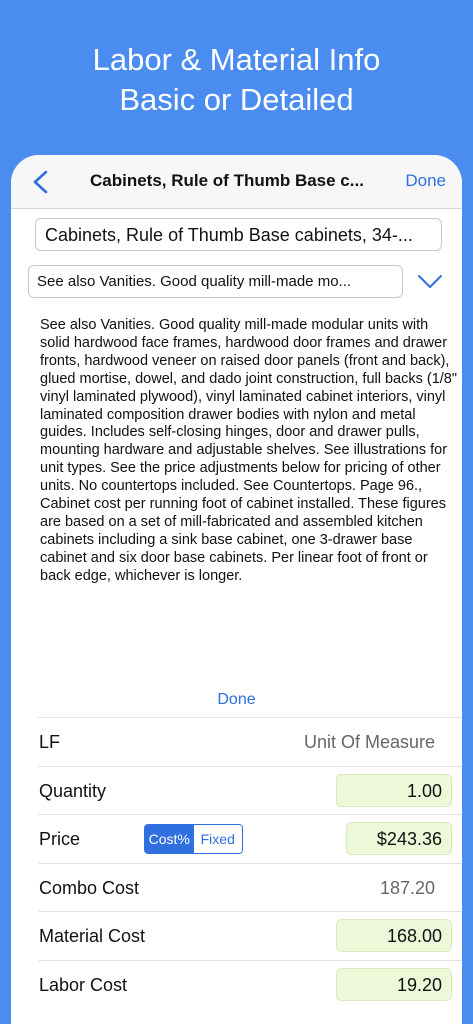  What do you see at coordinates (250, 790) in the screenshot?
I see `quantity-row: Quantity 1.00` at bounding box center [250, 790].